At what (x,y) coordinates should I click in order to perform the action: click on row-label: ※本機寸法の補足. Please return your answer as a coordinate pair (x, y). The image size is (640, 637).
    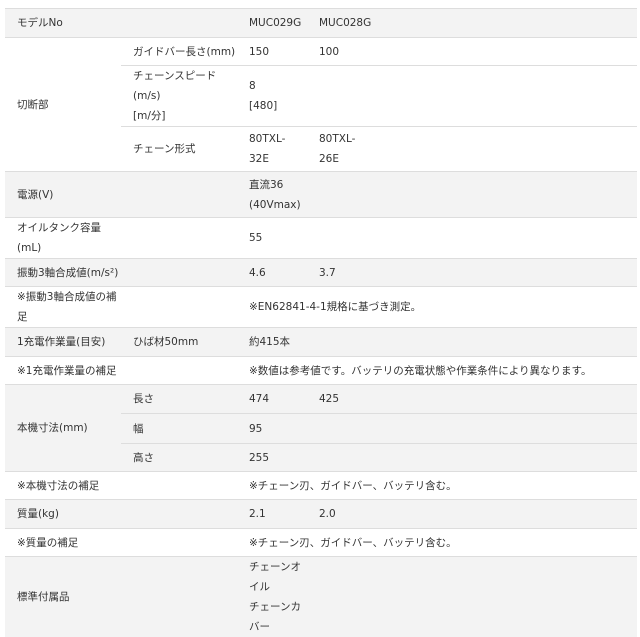
    Looking at the image, I should click on (63, 486).